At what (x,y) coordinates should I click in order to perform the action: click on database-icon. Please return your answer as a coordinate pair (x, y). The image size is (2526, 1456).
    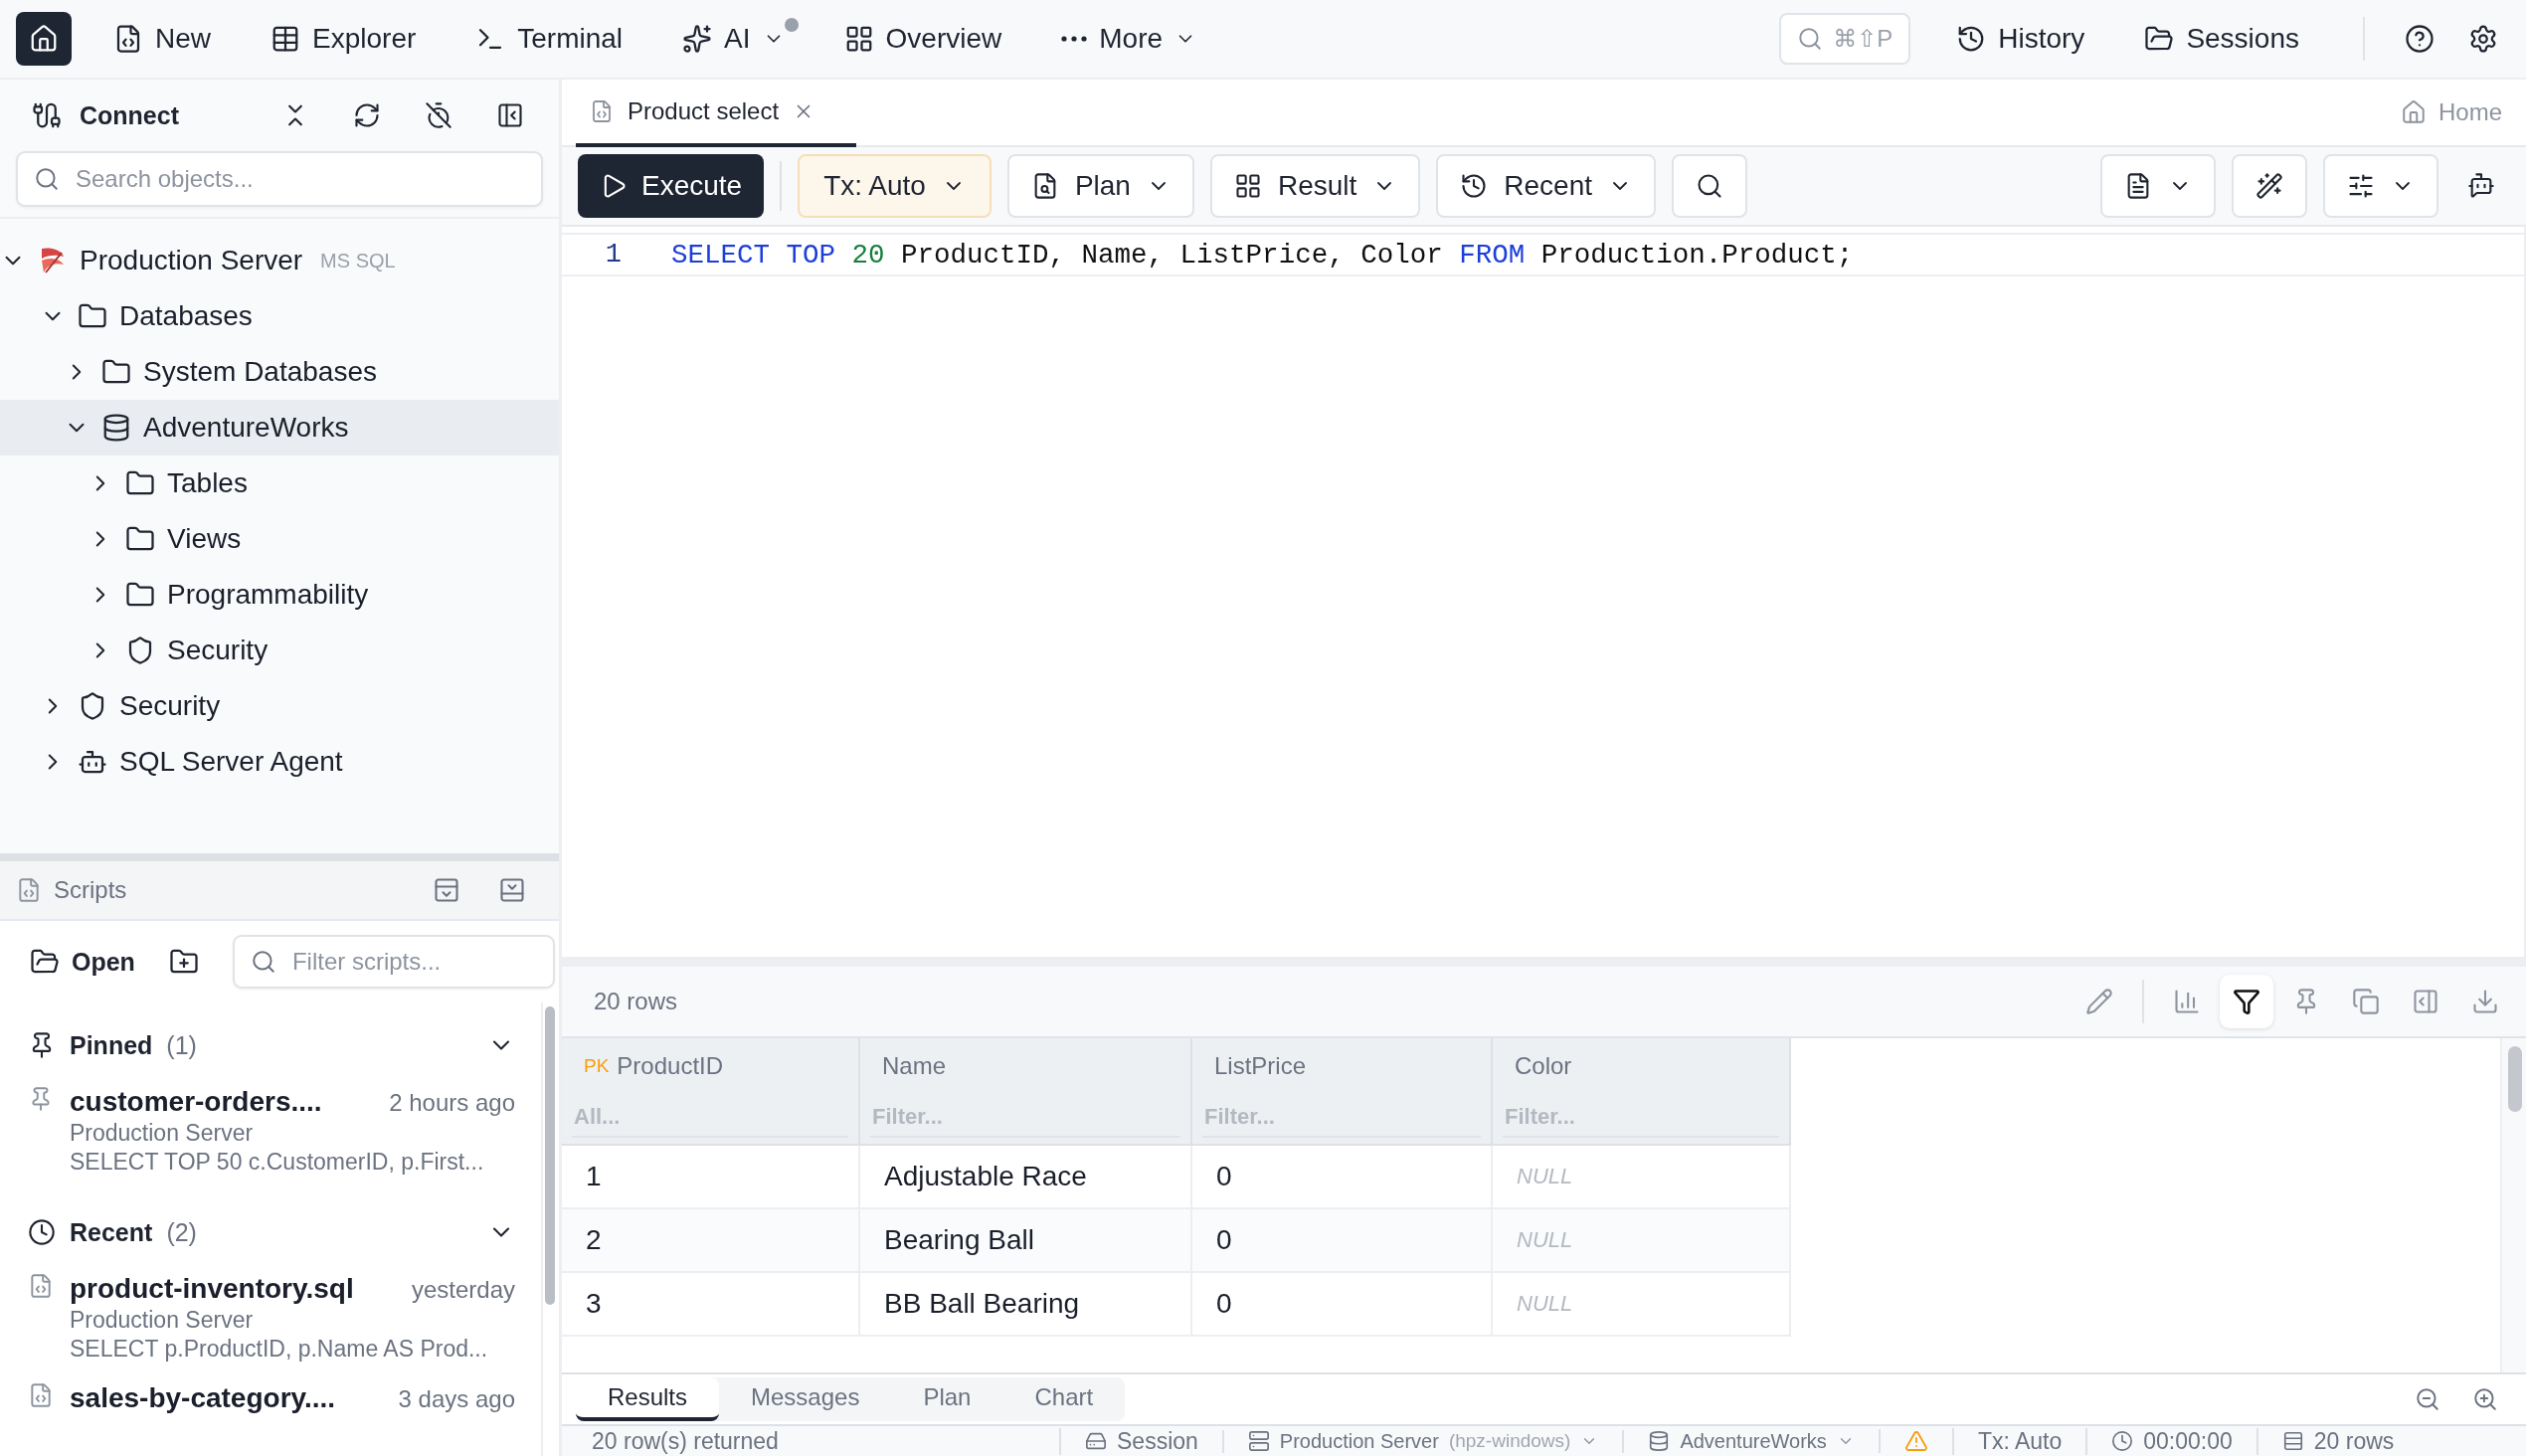
    Looking at the image, I should click on (116, 428).